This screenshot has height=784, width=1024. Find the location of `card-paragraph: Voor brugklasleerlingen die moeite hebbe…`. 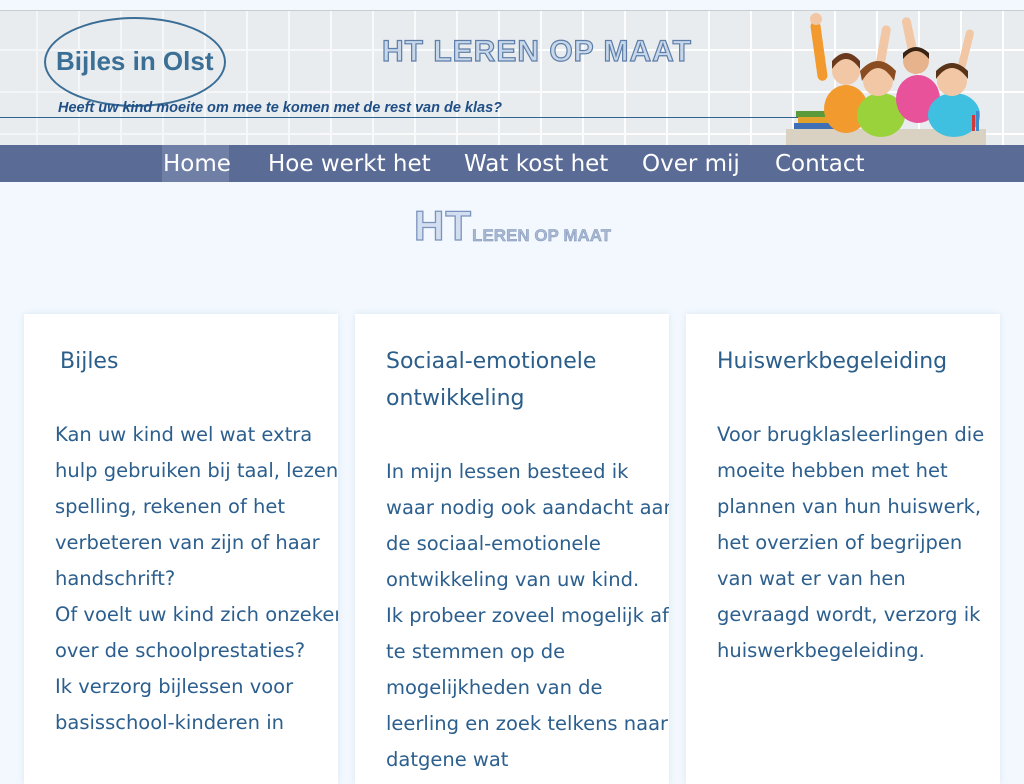

card-paragraph: Voor brugklasleerlingen die moeite hebbe… is located at coordinates (851, 542).